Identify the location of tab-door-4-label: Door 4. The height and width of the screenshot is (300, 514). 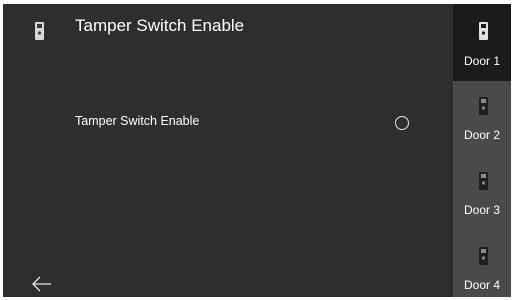
(482, 285).